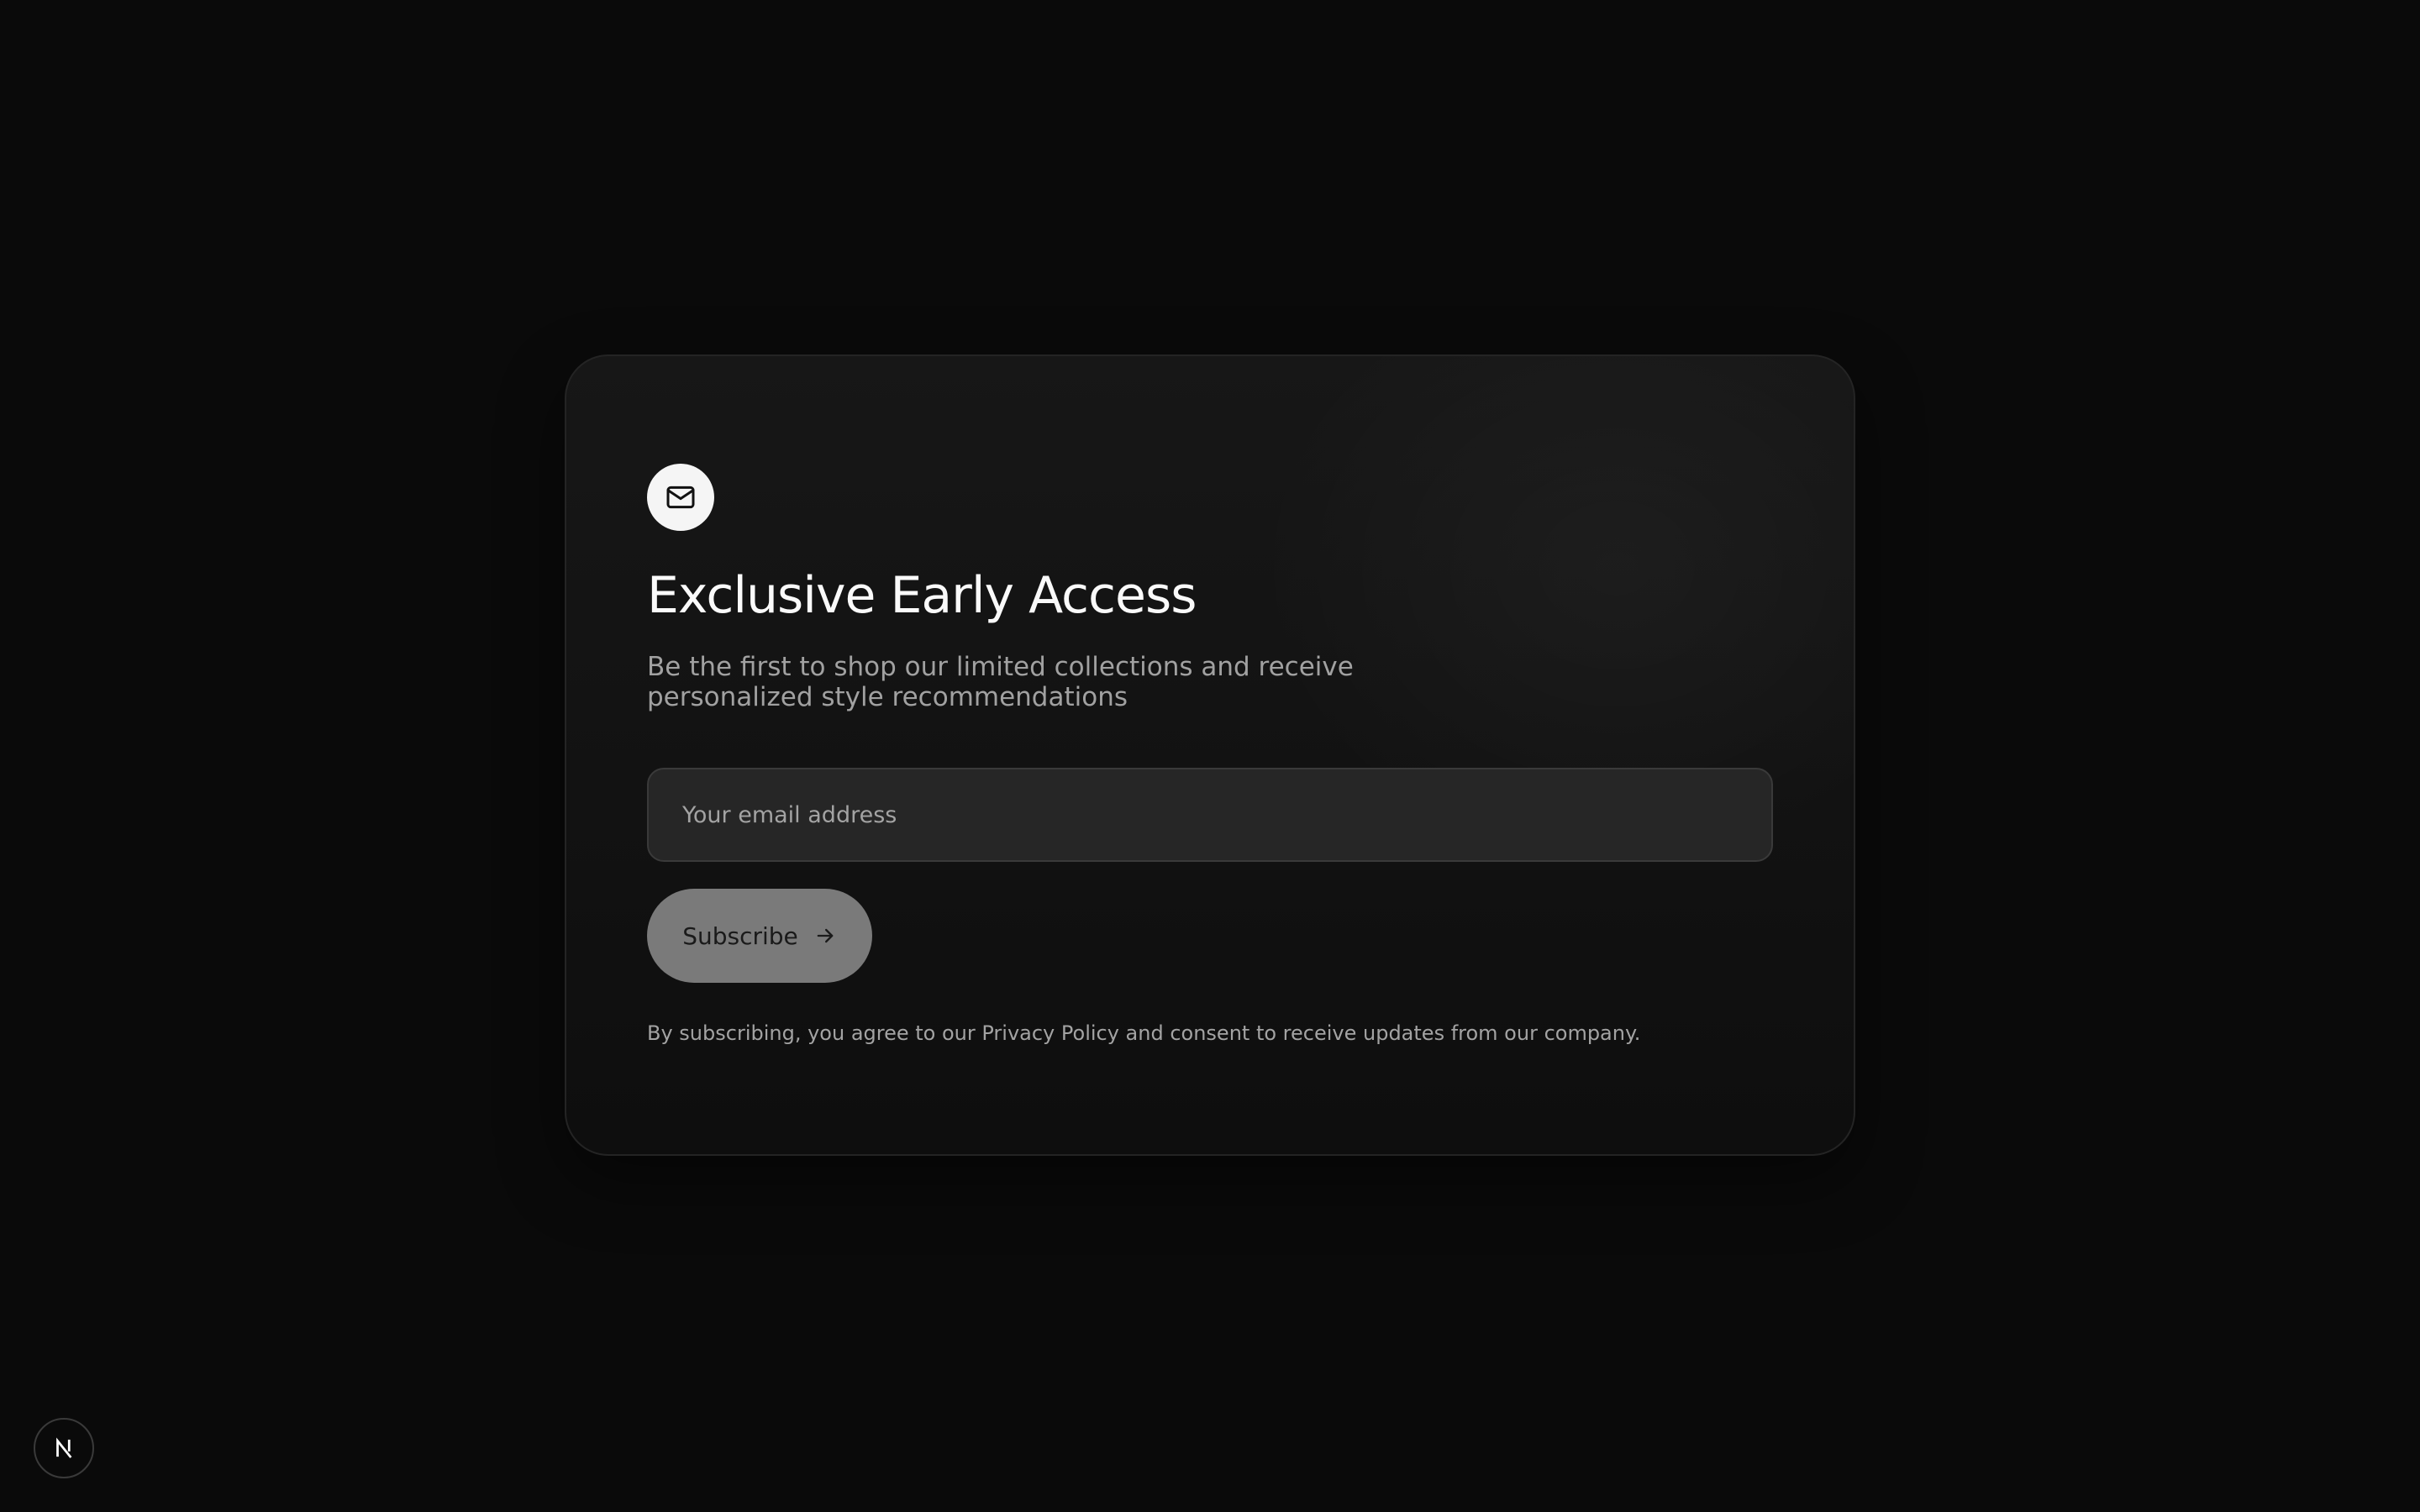  What do you see at coordinates (825, 935) in the screenshot?
I see `arrow-right-icon` at bounding box center [825, 935].